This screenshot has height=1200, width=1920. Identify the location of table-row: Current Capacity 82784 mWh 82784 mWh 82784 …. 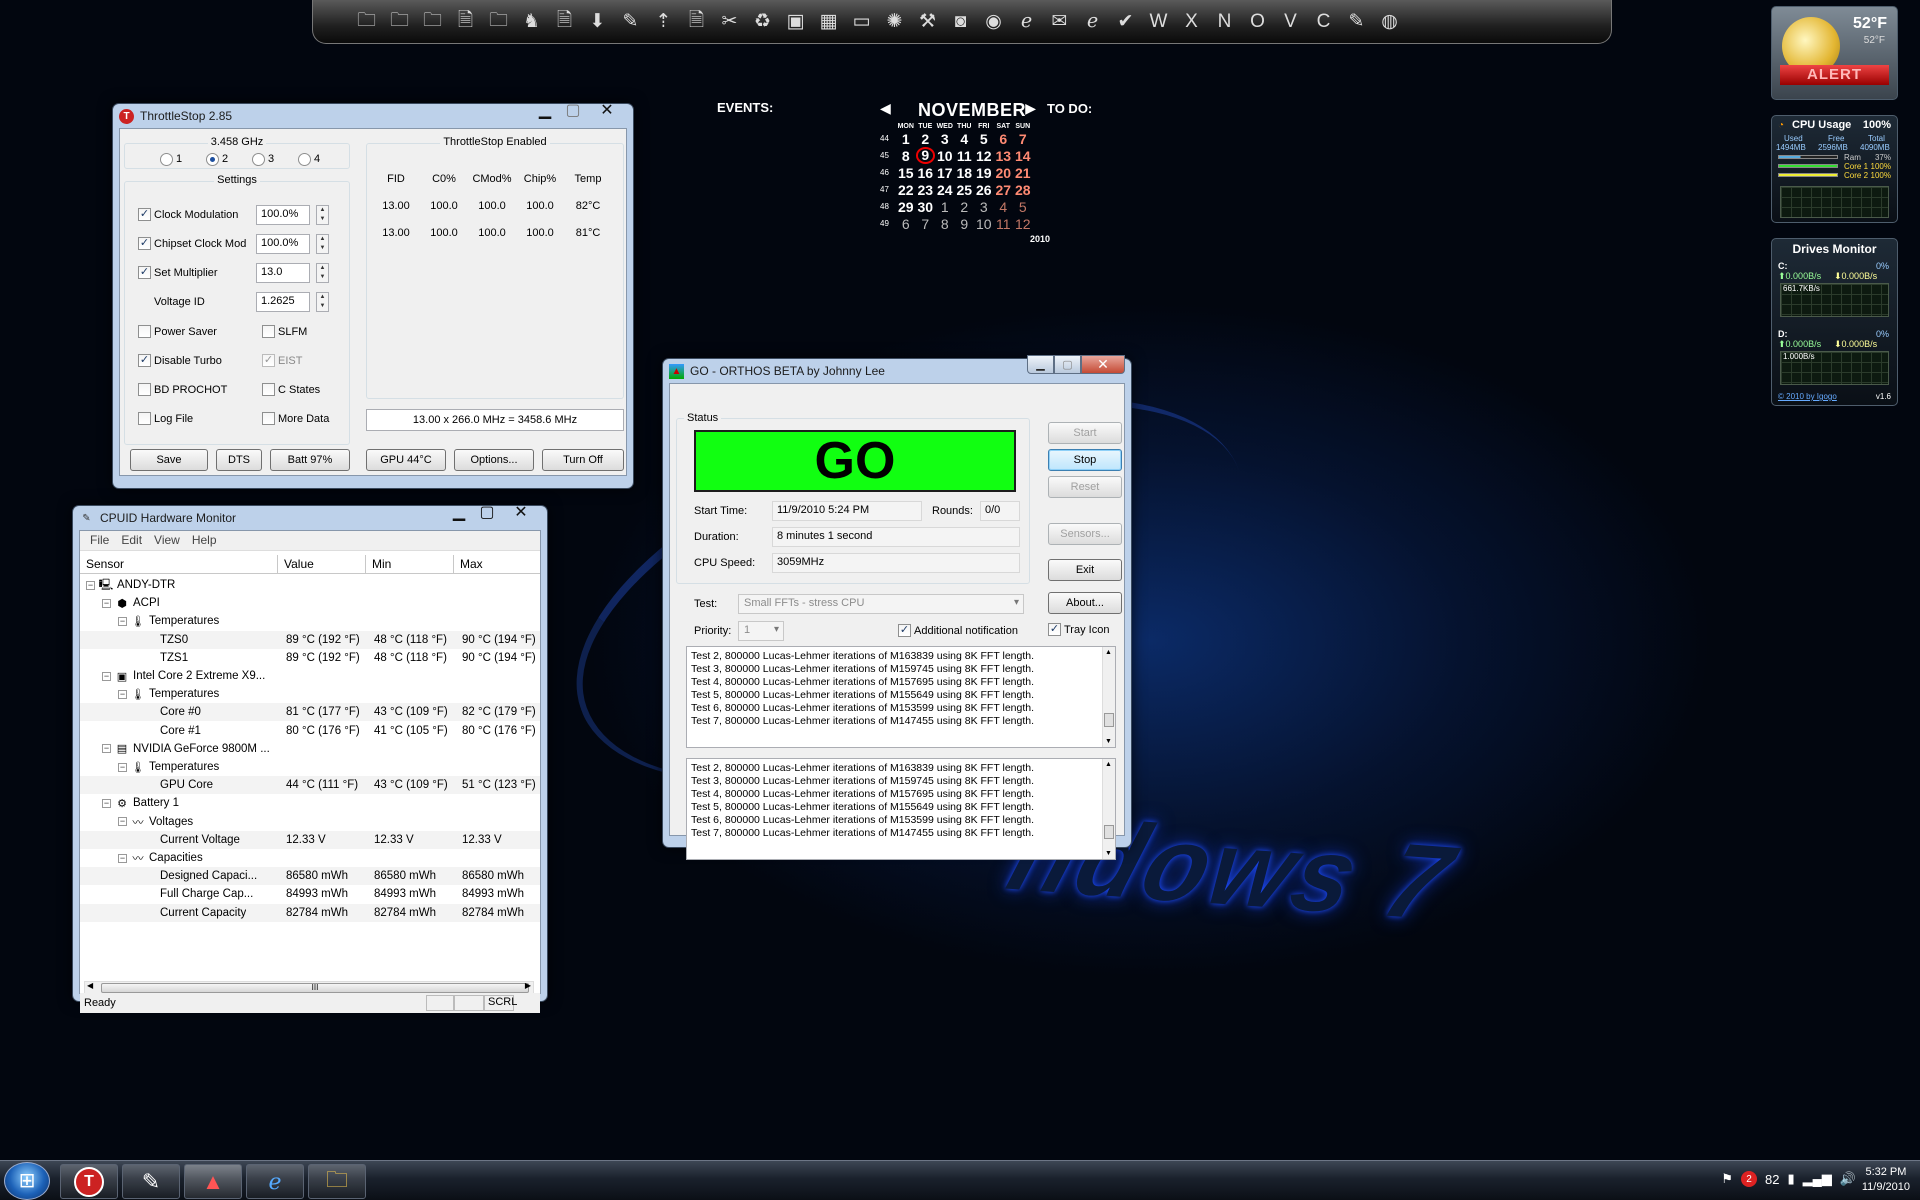
(310, 912).